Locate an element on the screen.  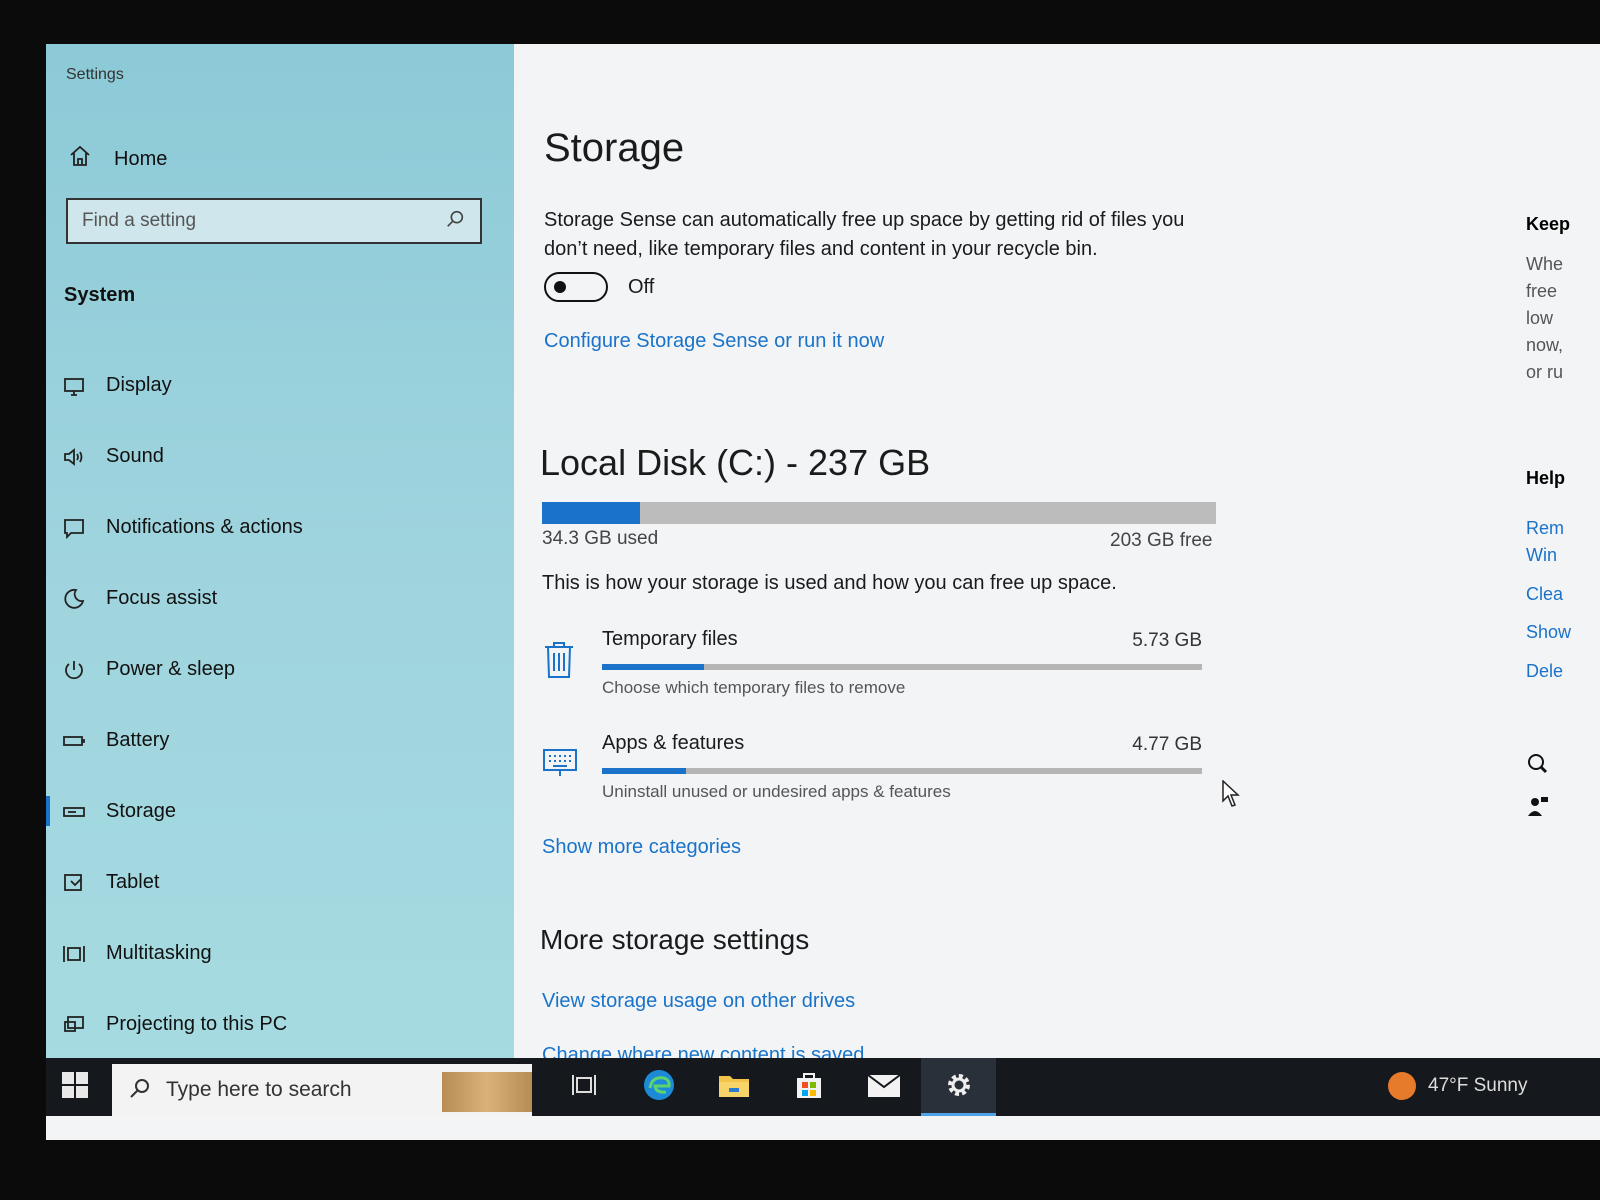
task-view-button is located at coordinates (583, 1087).